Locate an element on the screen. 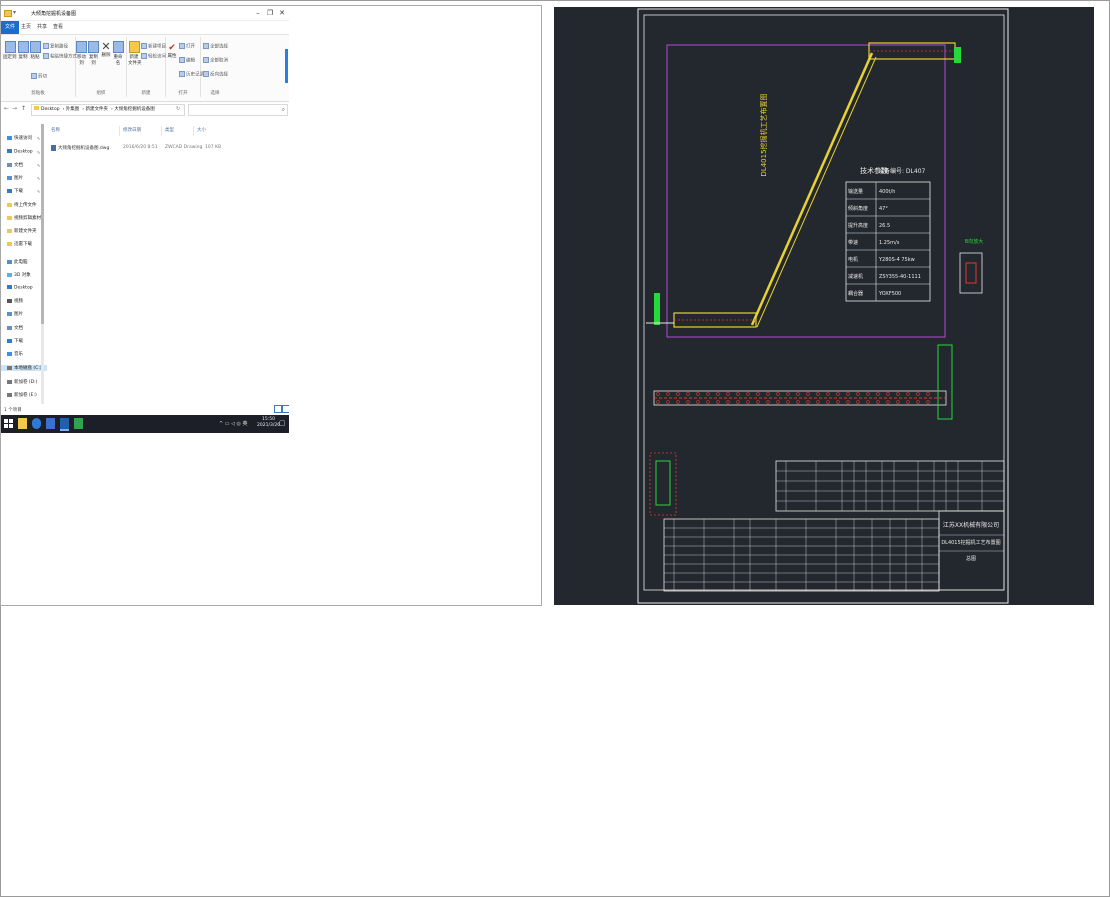  nav-this-pc: 此电脑 is located at coordinates (17, 262).